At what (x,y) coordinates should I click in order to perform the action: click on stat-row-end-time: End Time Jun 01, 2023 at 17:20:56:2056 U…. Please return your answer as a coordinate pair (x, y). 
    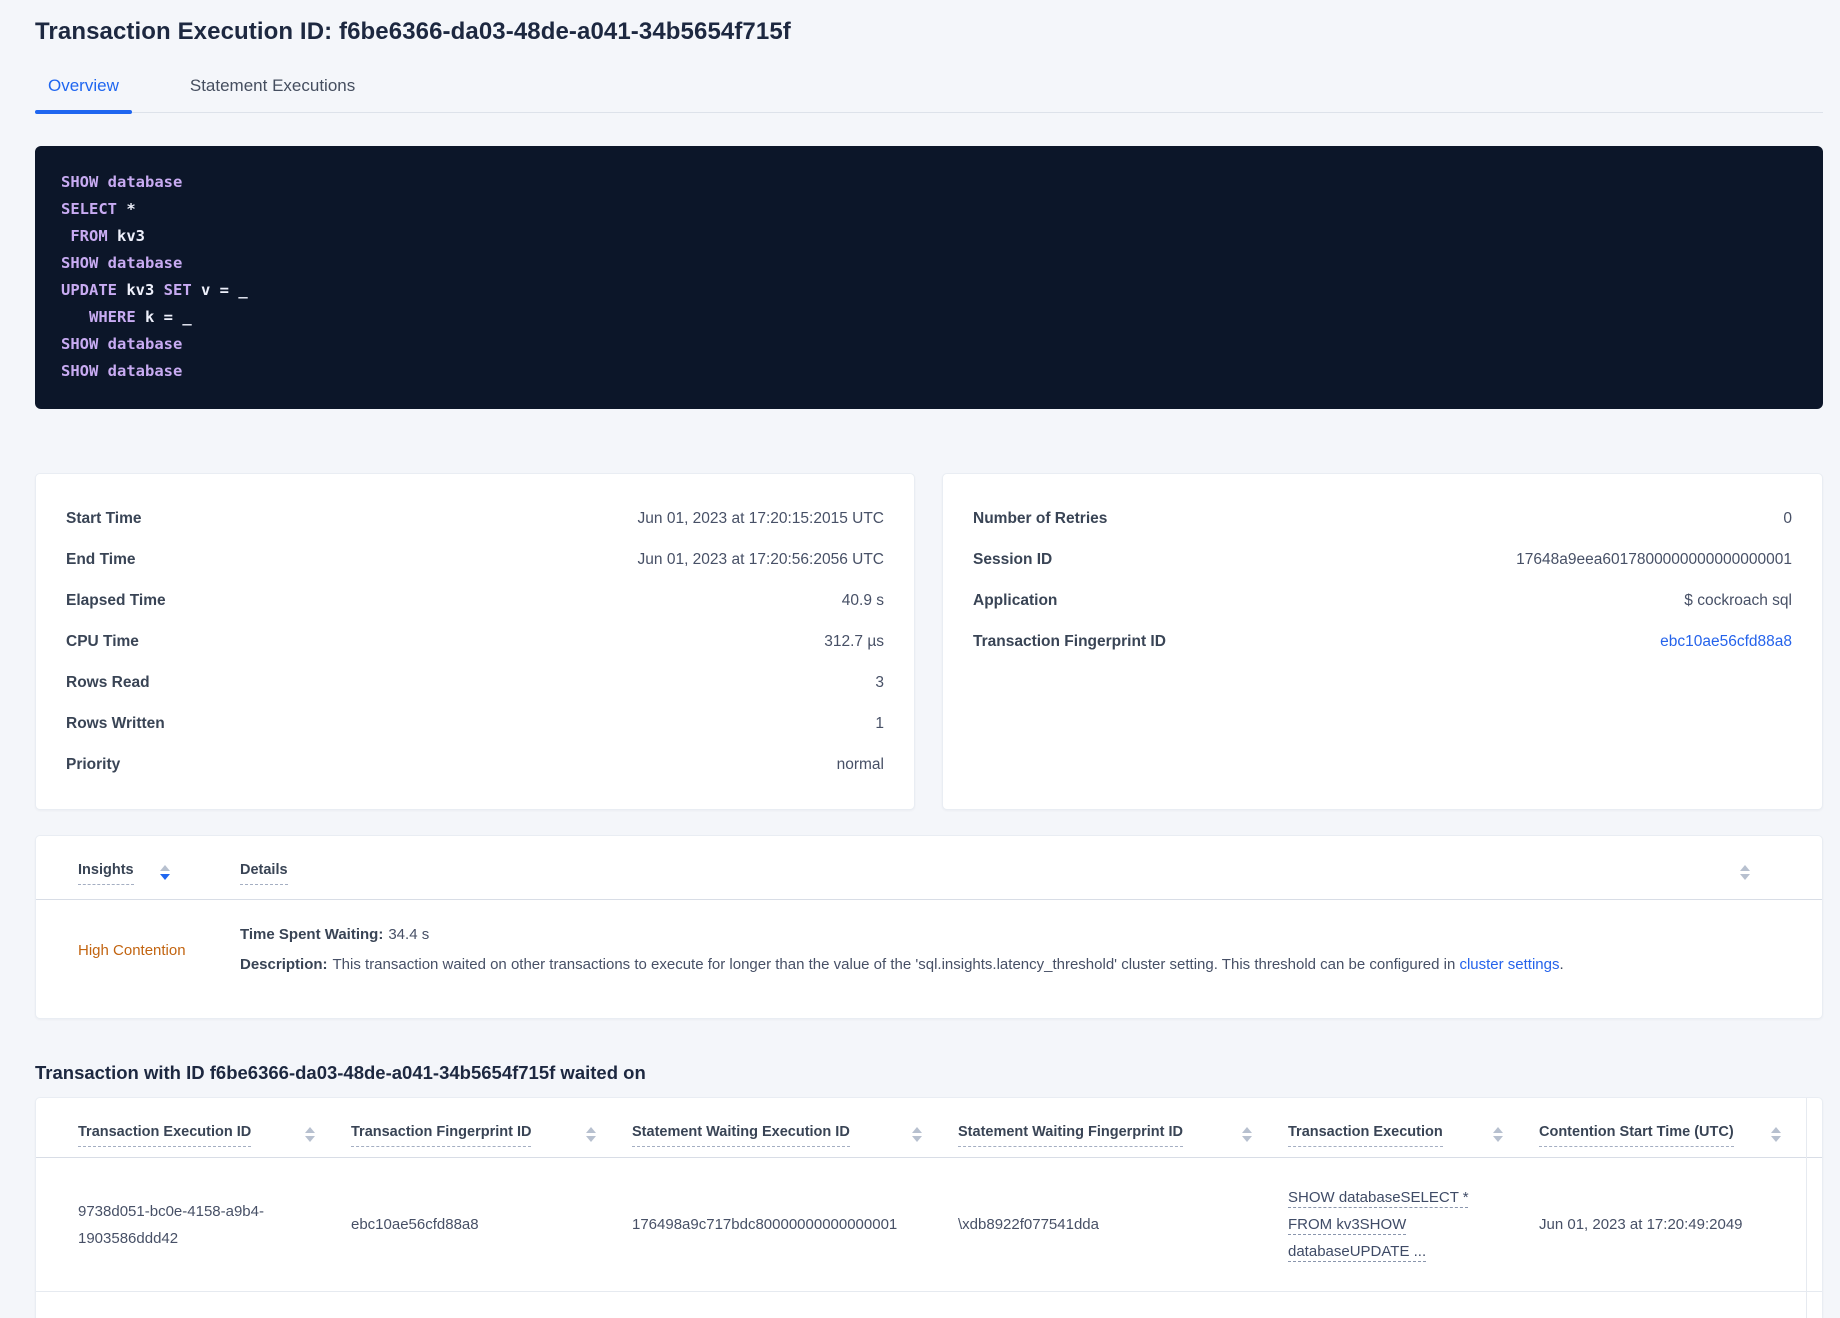
    Looking at the image, I should click on (475, 559).